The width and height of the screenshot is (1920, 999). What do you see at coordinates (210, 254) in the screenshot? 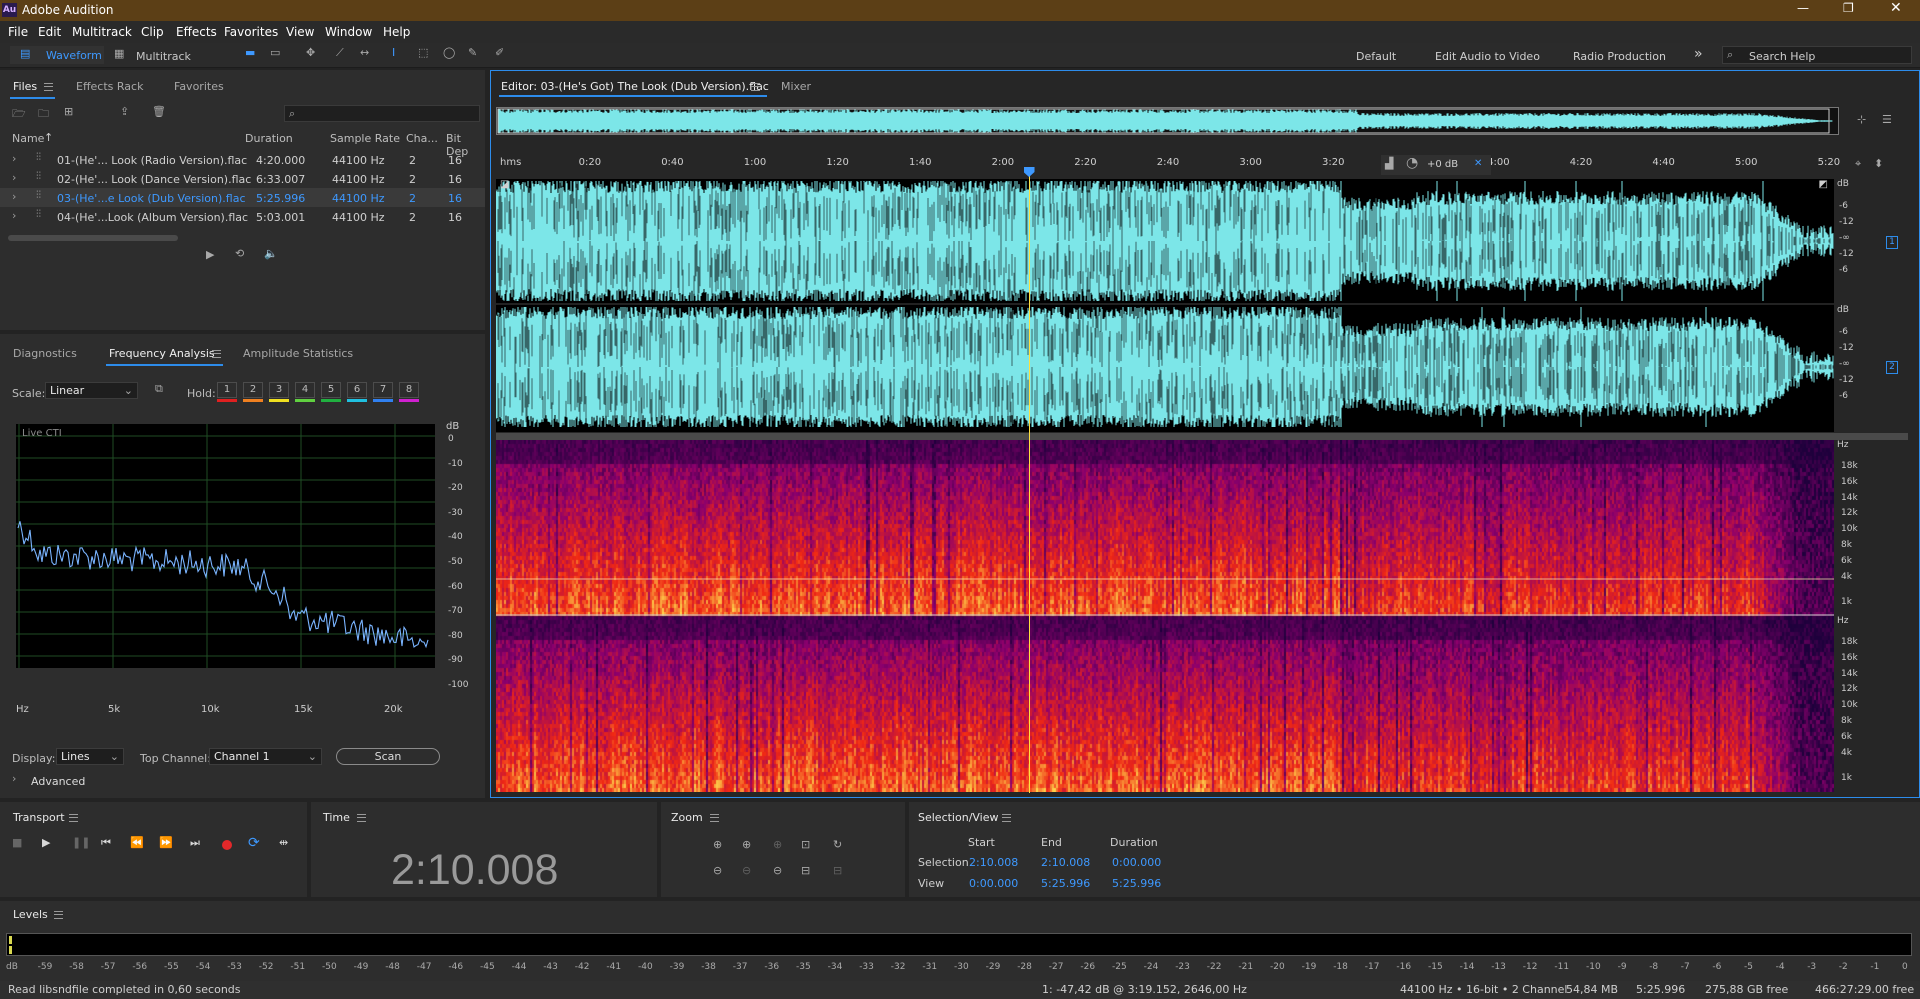
I see `play-preview-icon: ▶` at bounding box center [210, 254].